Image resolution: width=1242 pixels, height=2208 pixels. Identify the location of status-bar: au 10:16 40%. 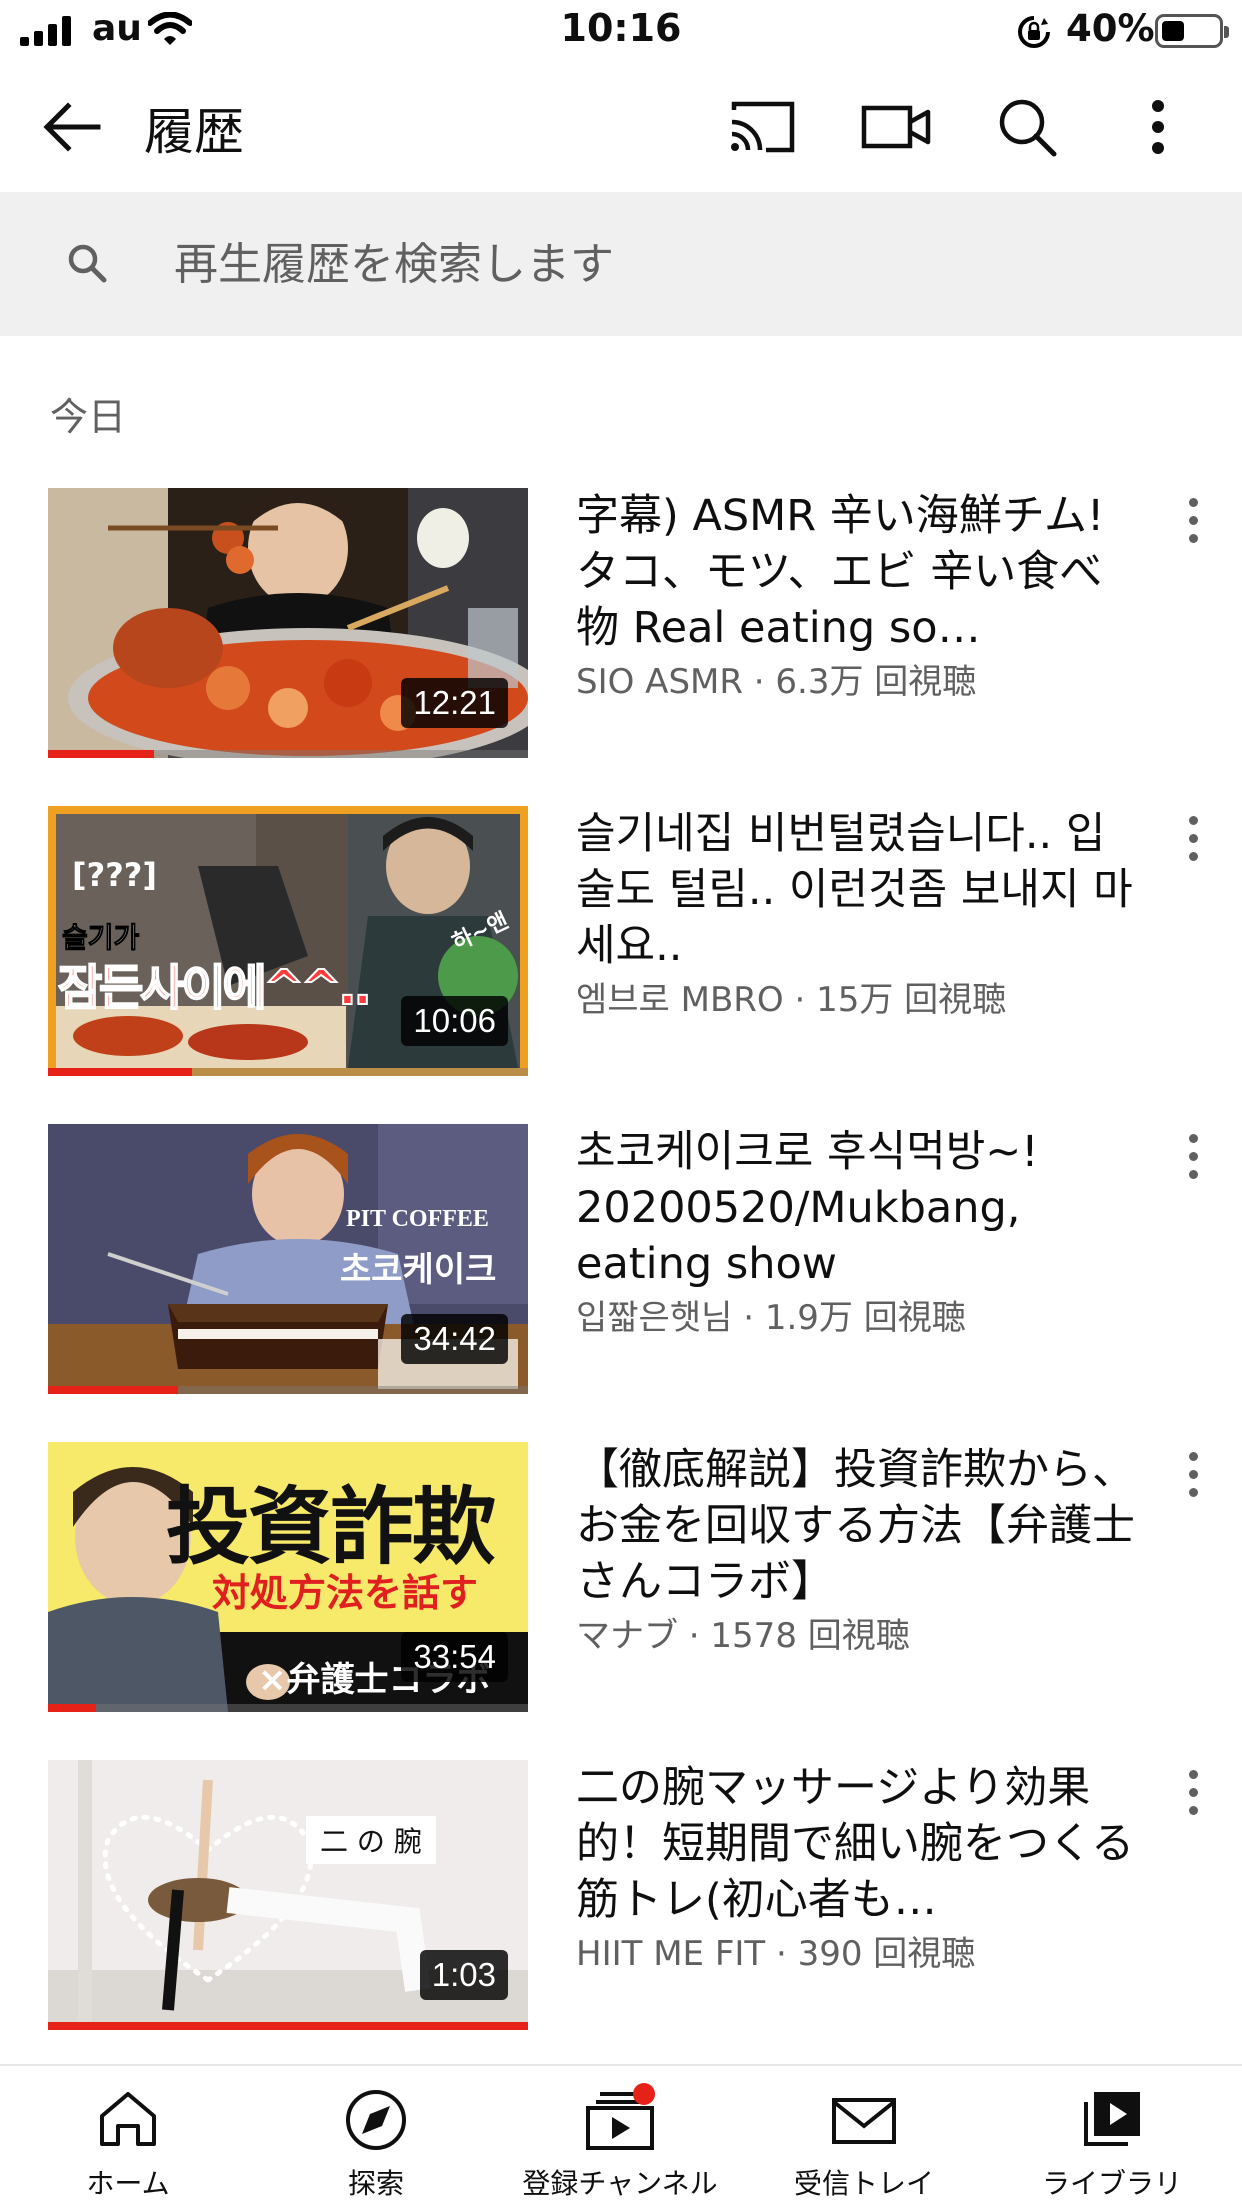
(621, 31).